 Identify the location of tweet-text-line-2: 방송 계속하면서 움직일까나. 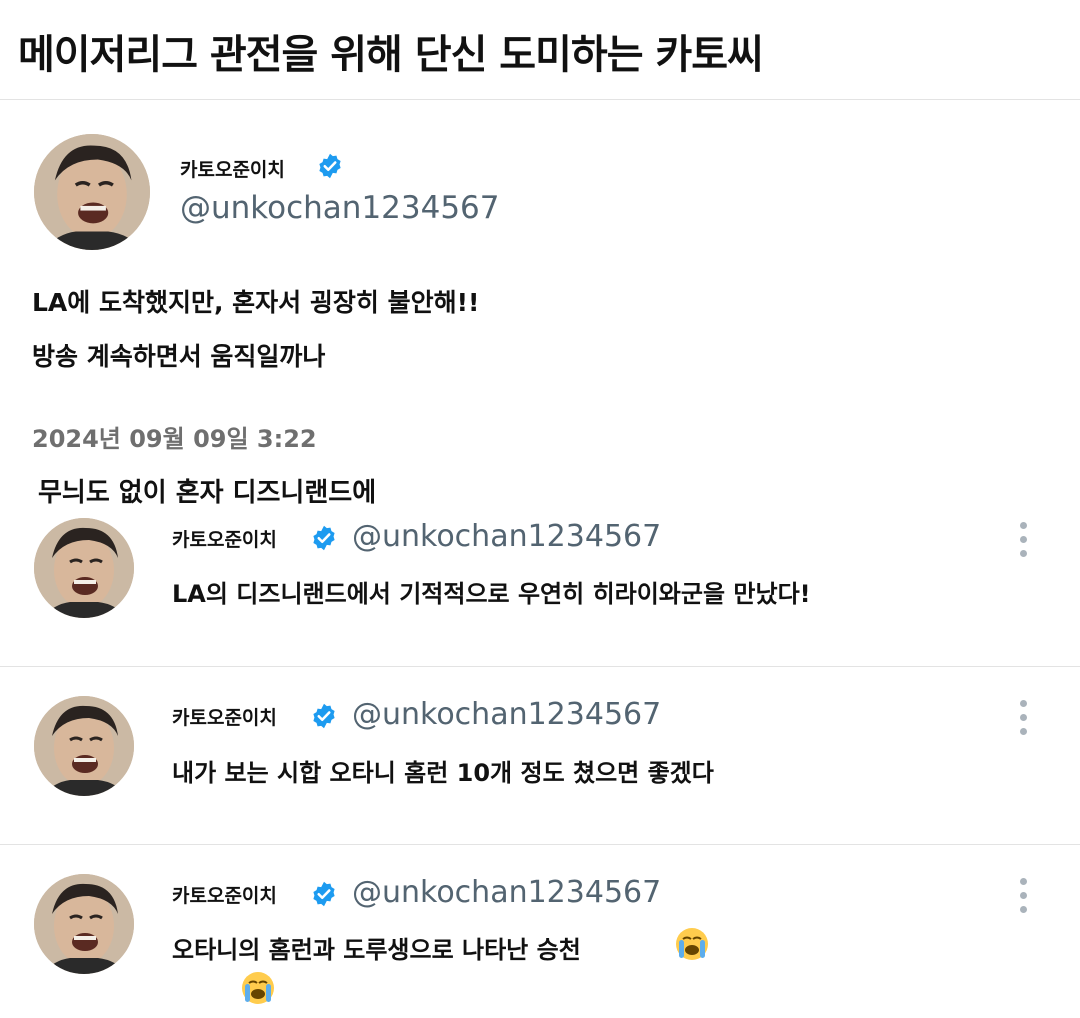
(179, 356).